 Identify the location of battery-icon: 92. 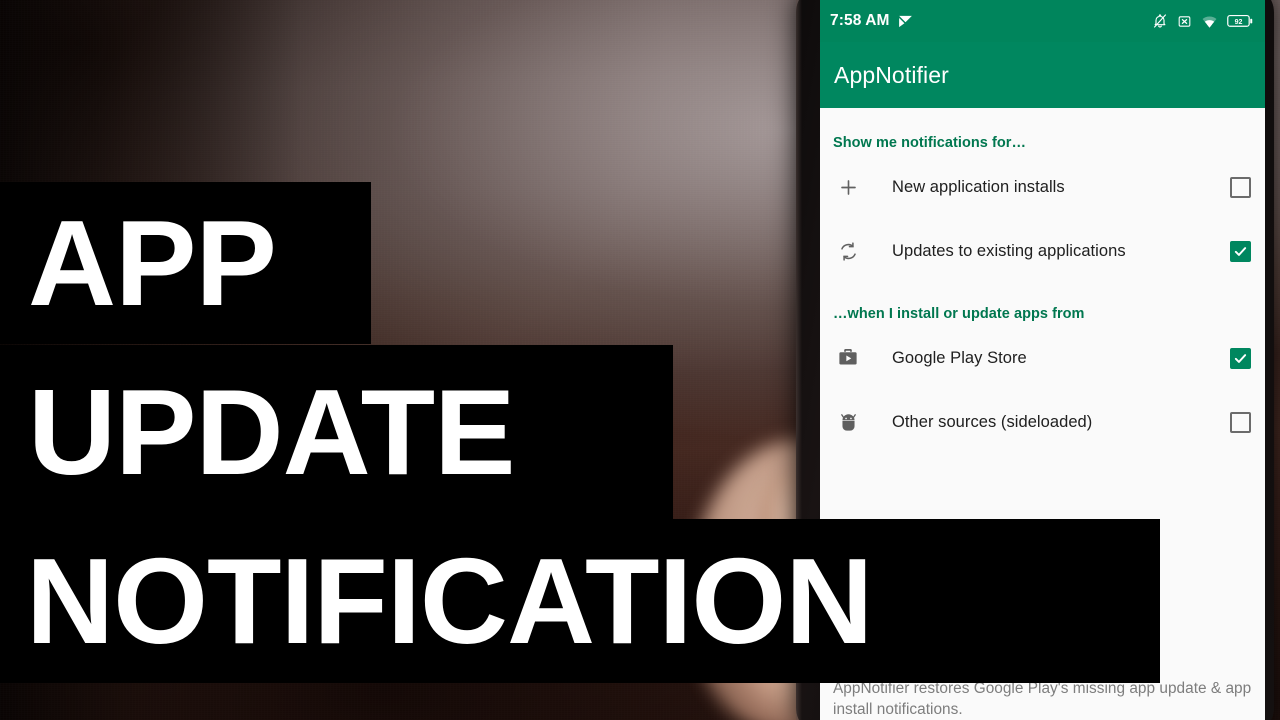
(1240, 21).